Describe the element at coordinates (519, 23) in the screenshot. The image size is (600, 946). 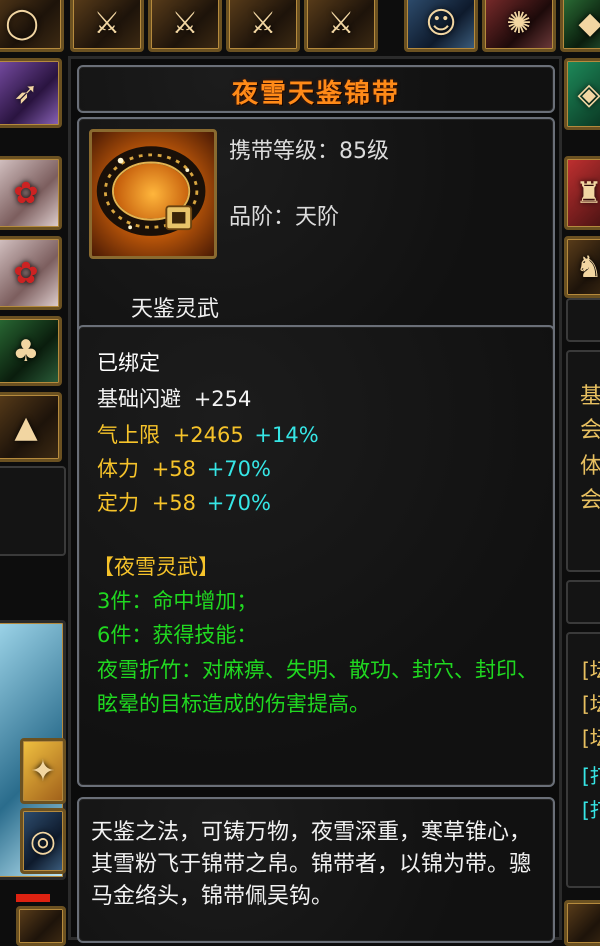
I see `orb-icon: ✺` at that location.